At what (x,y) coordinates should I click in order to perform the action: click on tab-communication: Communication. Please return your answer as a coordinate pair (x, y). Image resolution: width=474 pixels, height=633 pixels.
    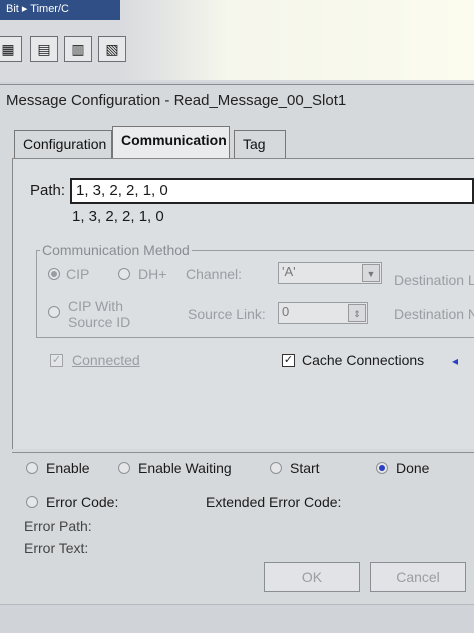
    Looking at the image, I should click on (171, 142).